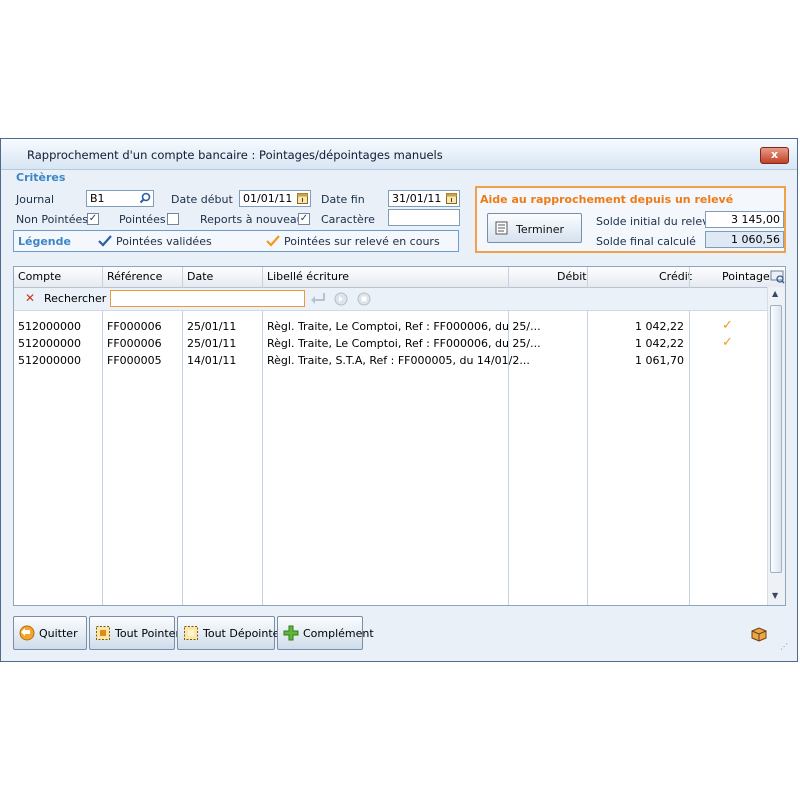 This screenshot has height=800, width=800. What do you see at coordinates (212, 360) in the screenshot?
I see `cell-date: 14/01/11` at bounding box center [212, 360].